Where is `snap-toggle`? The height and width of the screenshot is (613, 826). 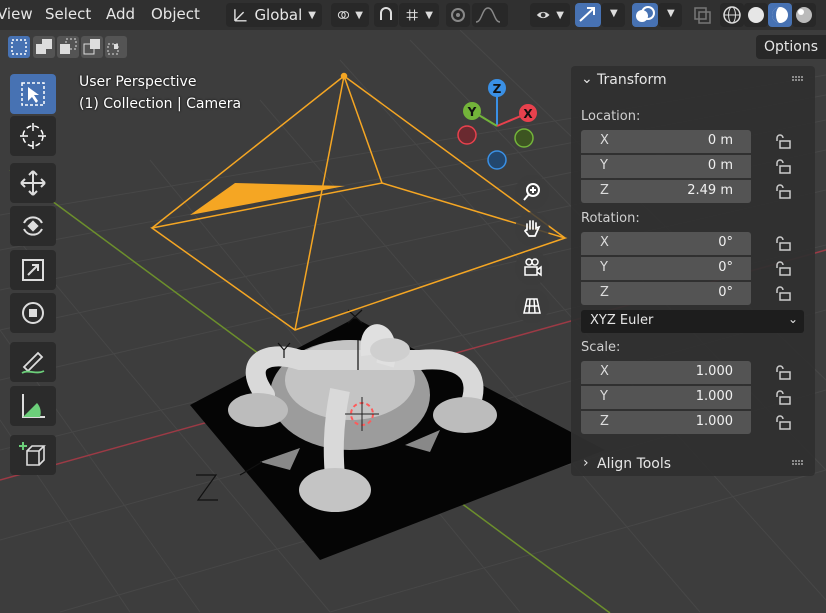
snap-toggle is located at coordinates (386, 15).